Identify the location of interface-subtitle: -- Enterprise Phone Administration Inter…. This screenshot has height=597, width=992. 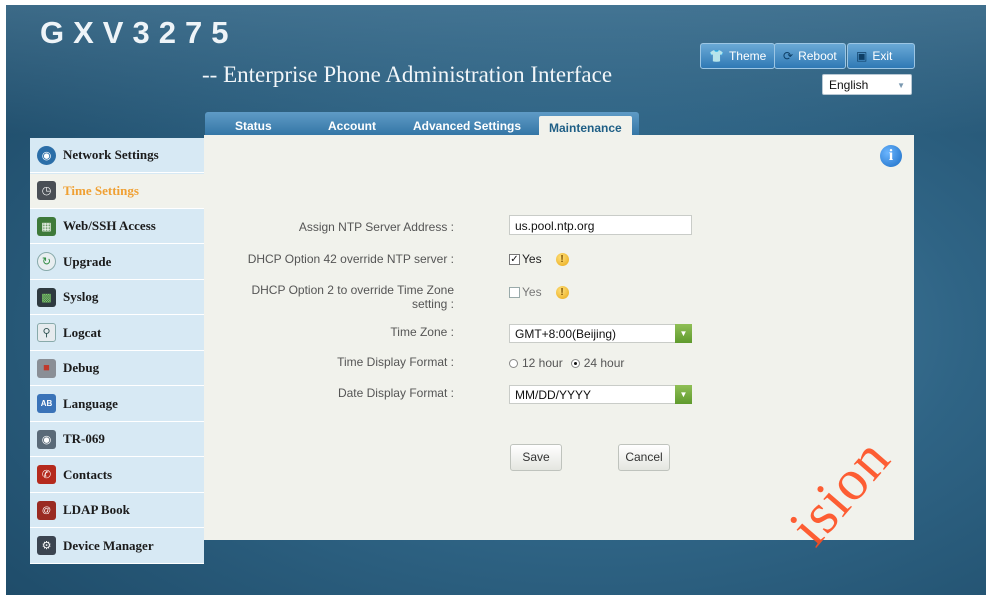
(407, 74).